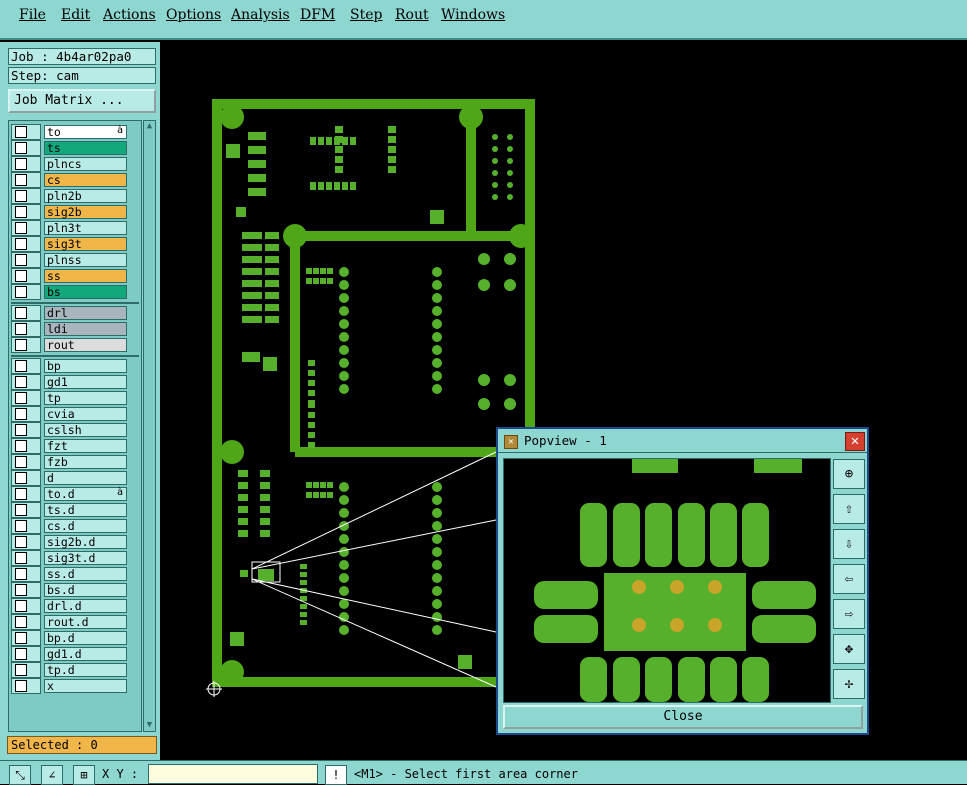 The width and height of the screenshot is (967, 785). Describe the element at coordinates (85, 414) in the screenshot. I see `layer-name: cvia` at that location.